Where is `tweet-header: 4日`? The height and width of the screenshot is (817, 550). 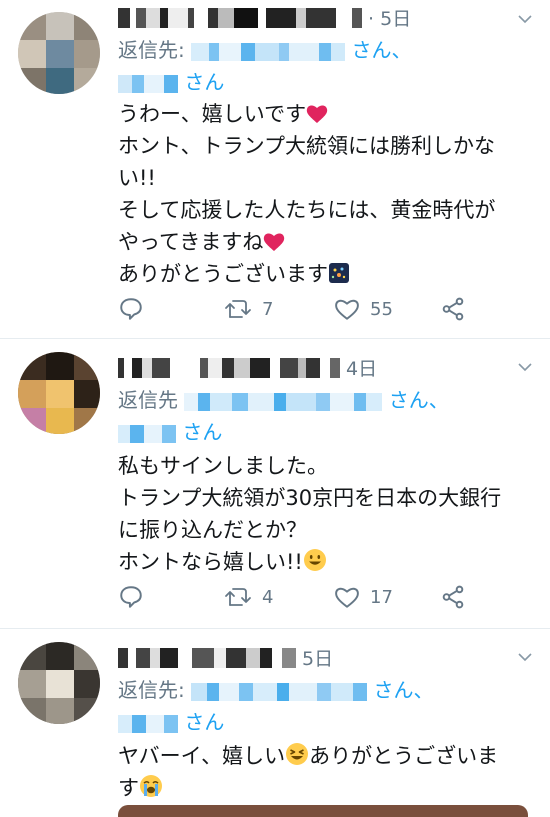
tweet-header: 4日 is located at coordinates (247, 367).